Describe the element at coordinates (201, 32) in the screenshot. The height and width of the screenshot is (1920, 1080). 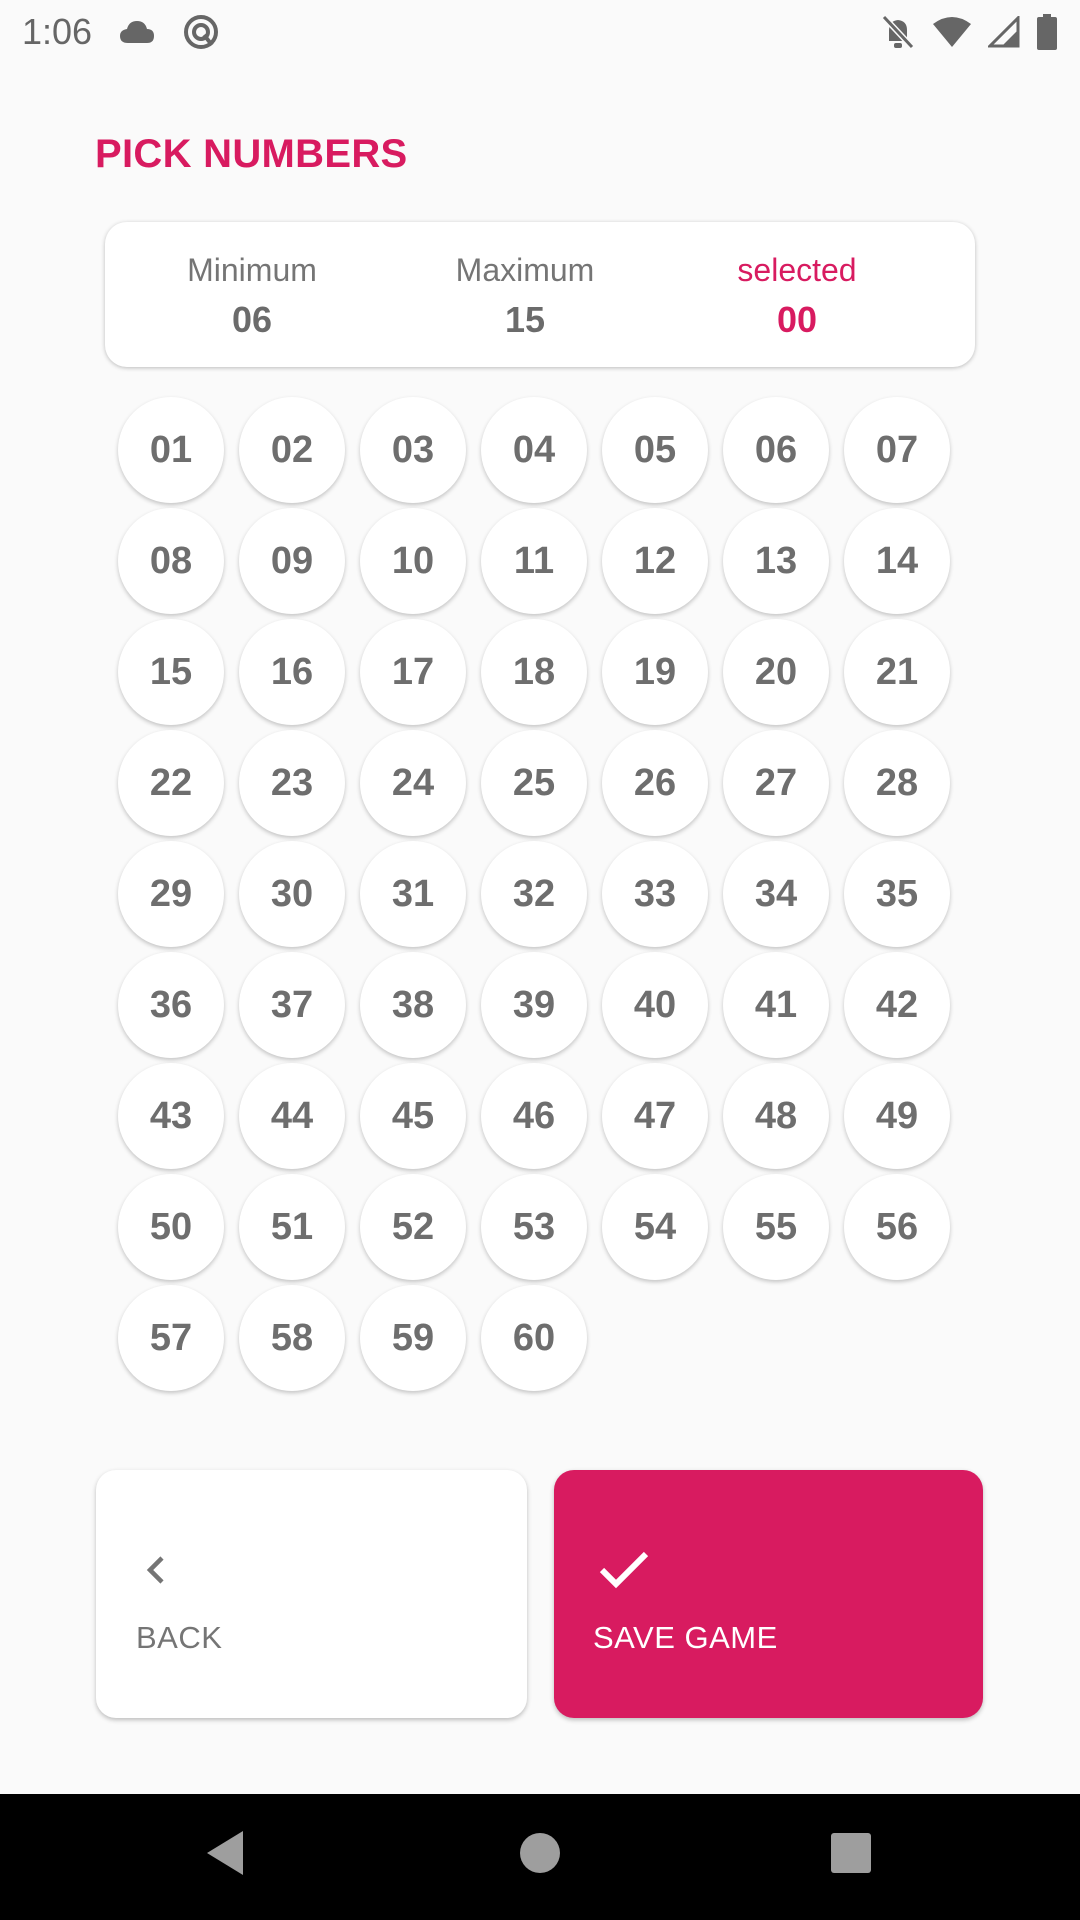
I see `sync-icon` at that location.